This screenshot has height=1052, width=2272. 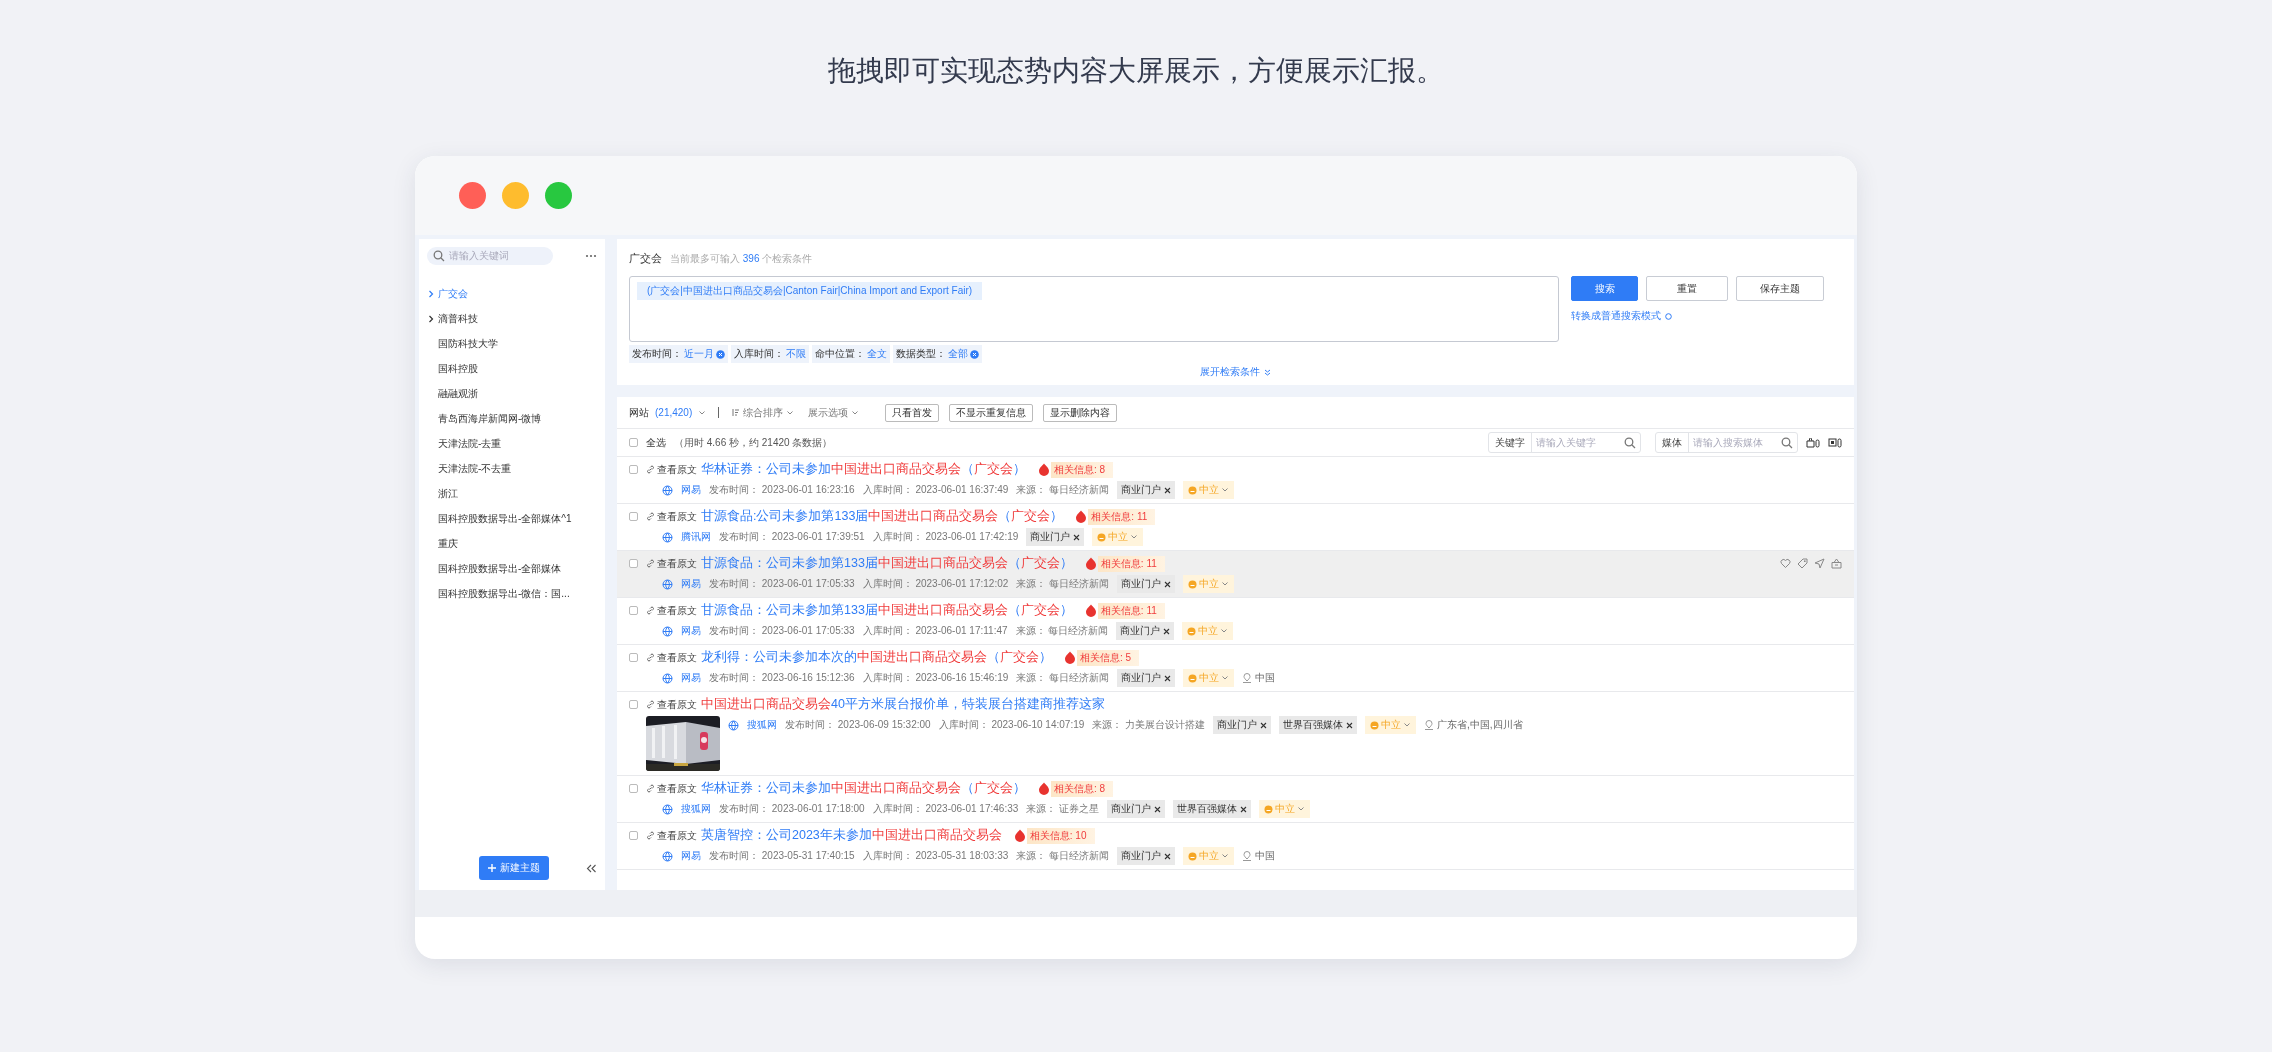 What do you see at coordinates (1235, 621) in the screenshot?
I see `result-row: 查看原文 甘源食品：公司未参加第133届中国进出口商品交易会（广交会） 相关信息: 11 网易 发布时间： 2023-06-01 17:05:33 入库时间： 2023-06-01 17:11:47 来源： 每日经济新闻 商业门户 中立` at bounding box center [1235, 621].